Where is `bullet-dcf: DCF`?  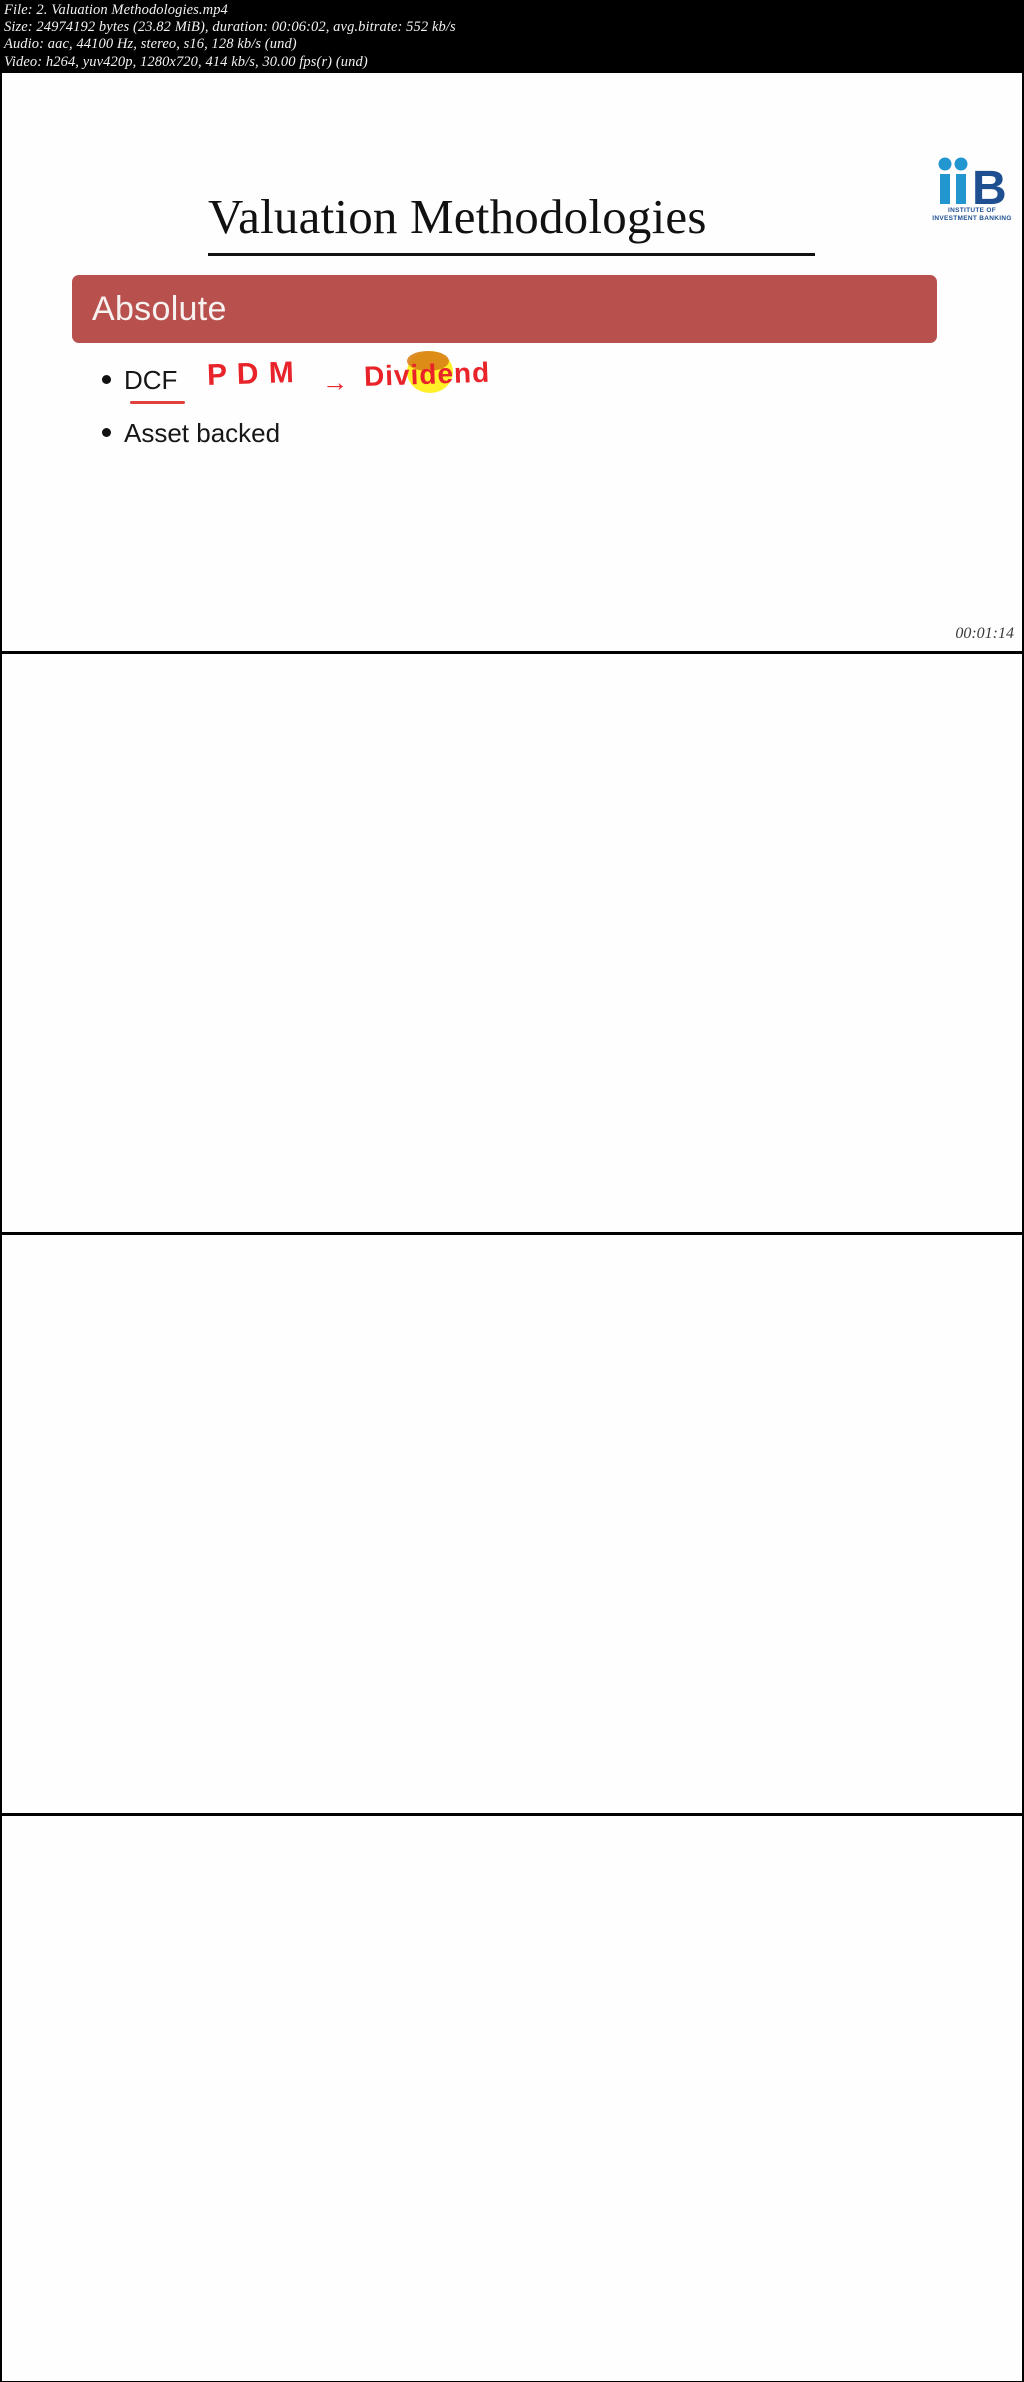 bullet-dcf: DCF is located at coordinates (139, 380).